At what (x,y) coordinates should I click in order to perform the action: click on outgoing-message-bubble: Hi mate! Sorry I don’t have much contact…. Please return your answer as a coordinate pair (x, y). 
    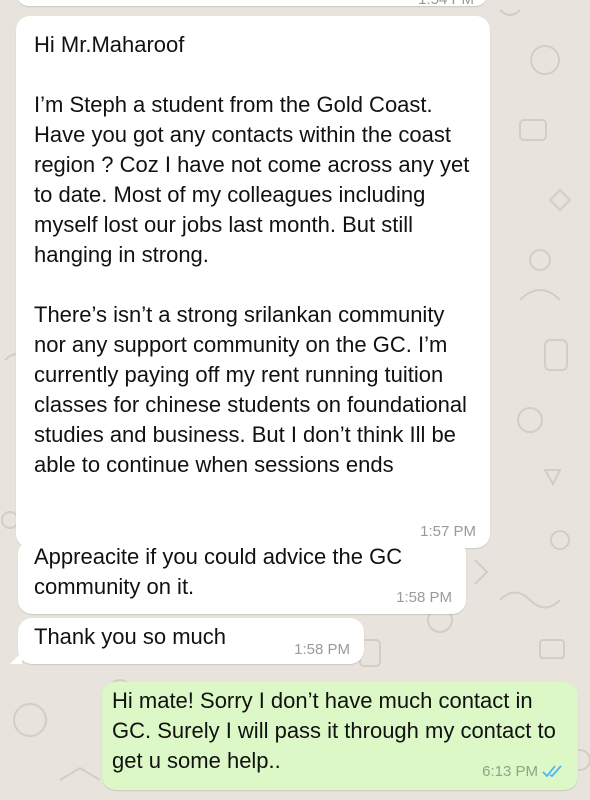
    Looking at the image, I should click on (340, 736).